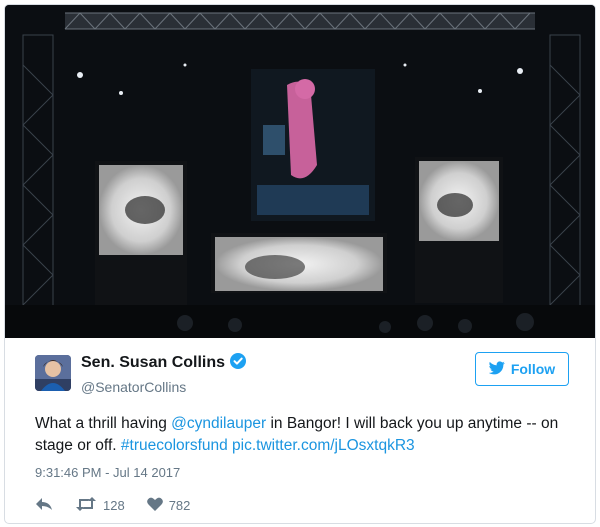 This screenshot has width=600, height=527. What do you see at coordinates (153, 362) in the screenshot?
I see `author-display-name: Sen. Susan Collins` at bounding box center [153, 362].